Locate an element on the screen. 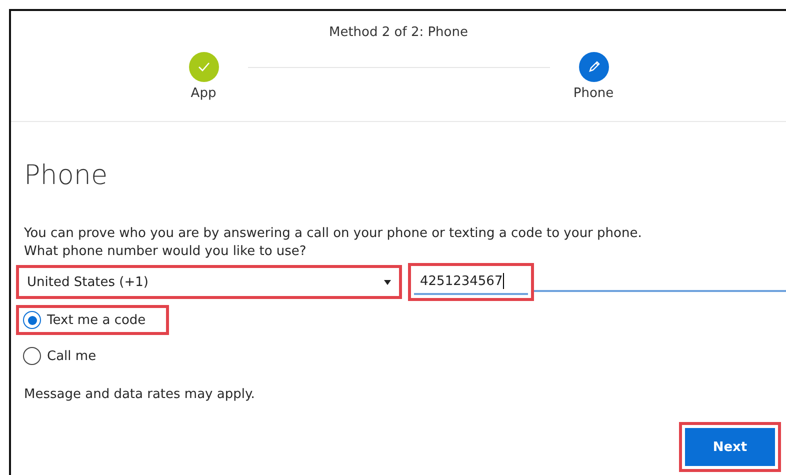  country-select: United States (+1) is located at coordinates (209, 282).